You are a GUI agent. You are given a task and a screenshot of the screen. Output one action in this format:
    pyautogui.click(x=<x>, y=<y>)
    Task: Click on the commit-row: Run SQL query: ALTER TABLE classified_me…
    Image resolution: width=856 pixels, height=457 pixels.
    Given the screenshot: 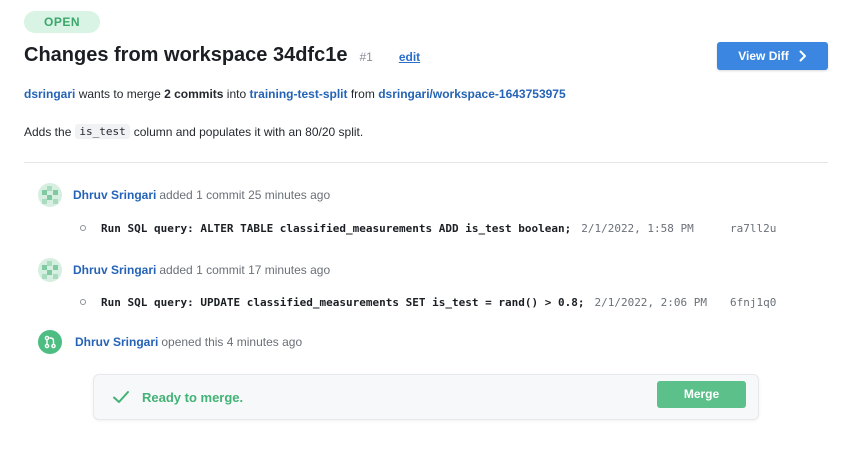 What is the action you would take?
    pyautogui.click(x=430, y=228)
    